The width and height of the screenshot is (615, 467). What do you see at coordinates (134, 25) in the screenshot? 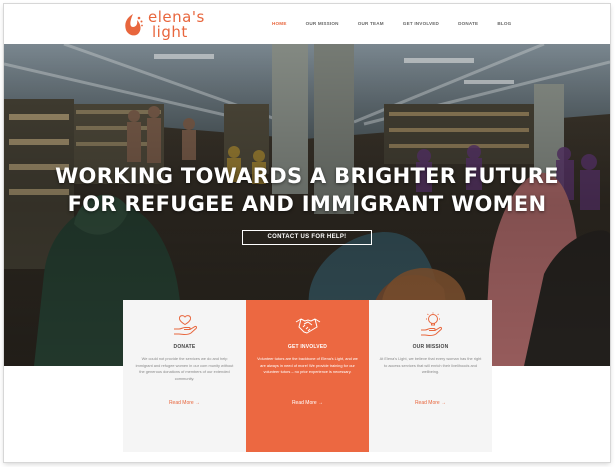
I see `logo-flame-icon` at bounding box center [134, 25].